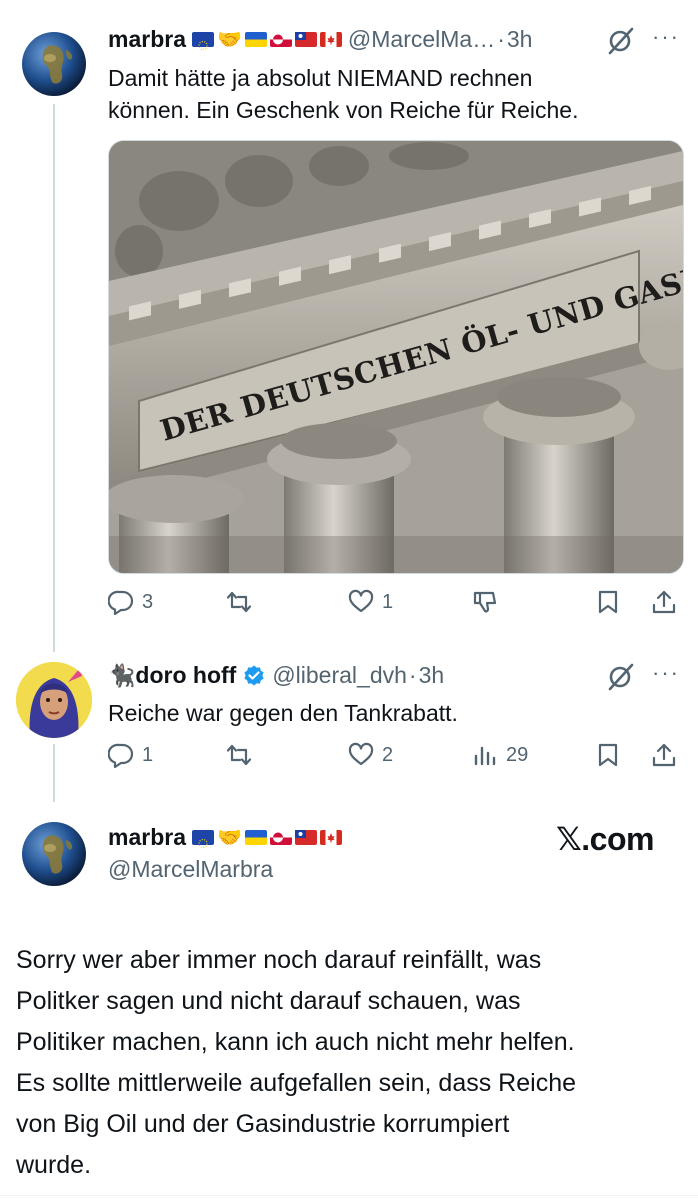 The image size is (698, 1199). I want to click on tweet-text-line: wurde., so click(54, 1165).